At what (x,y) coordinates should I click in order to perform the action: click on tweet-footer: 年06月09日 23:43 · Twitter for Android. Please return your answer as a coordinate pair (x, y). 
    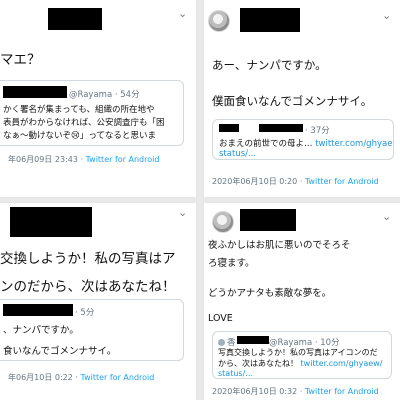
    Looking at the image, I should click on (83, 159).